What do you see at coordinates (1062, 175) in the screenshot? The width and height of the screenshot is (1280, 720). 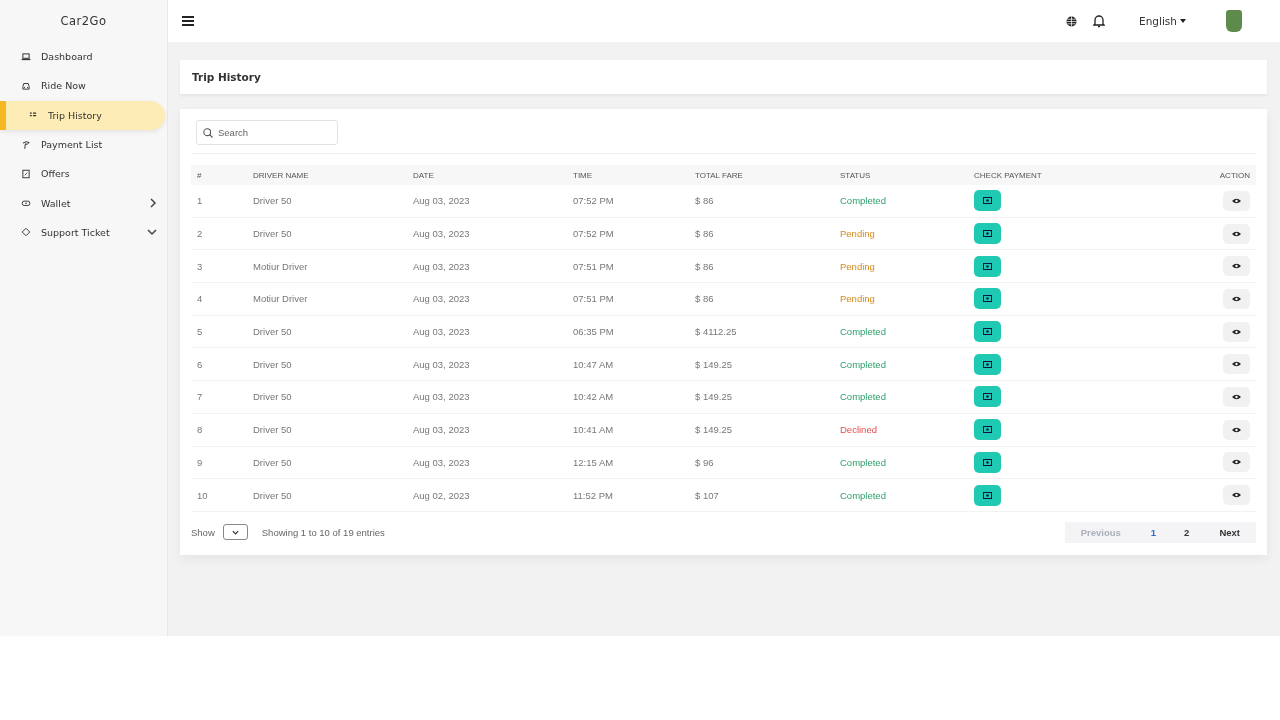 I see `column-header: CHECK PAYMENT` at bounding box center [1062, 175].